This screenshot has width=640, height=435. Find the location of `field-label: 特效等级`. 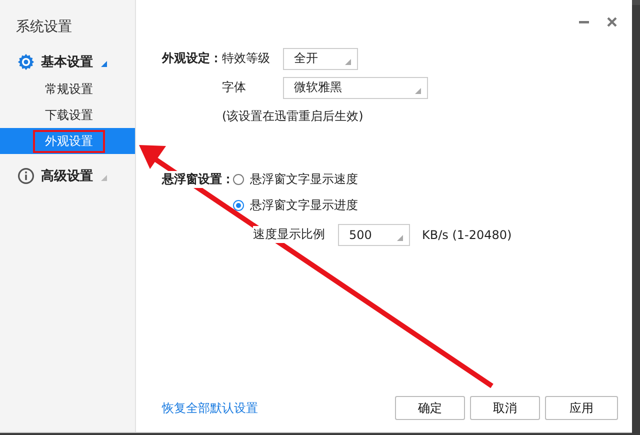

field-label: 特效等级 is located at coordinates (246, 58).